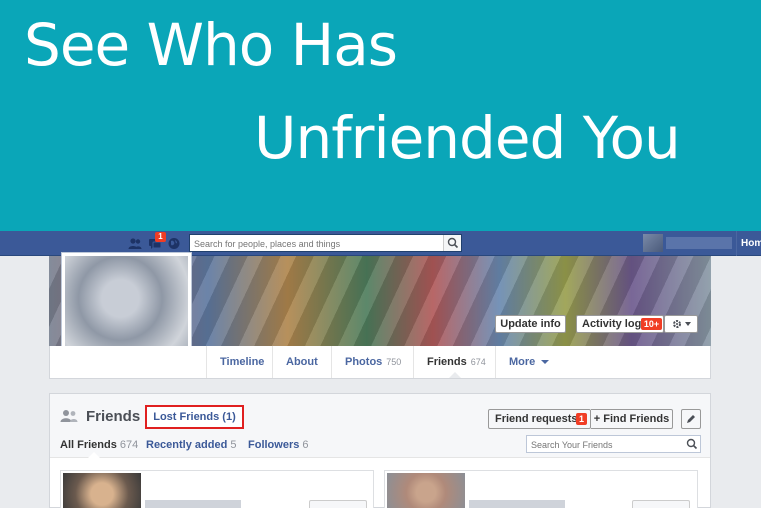  Describe the element at coordinates (305, 445) in the screenshot. I see `subtab-count: 6` at that location.